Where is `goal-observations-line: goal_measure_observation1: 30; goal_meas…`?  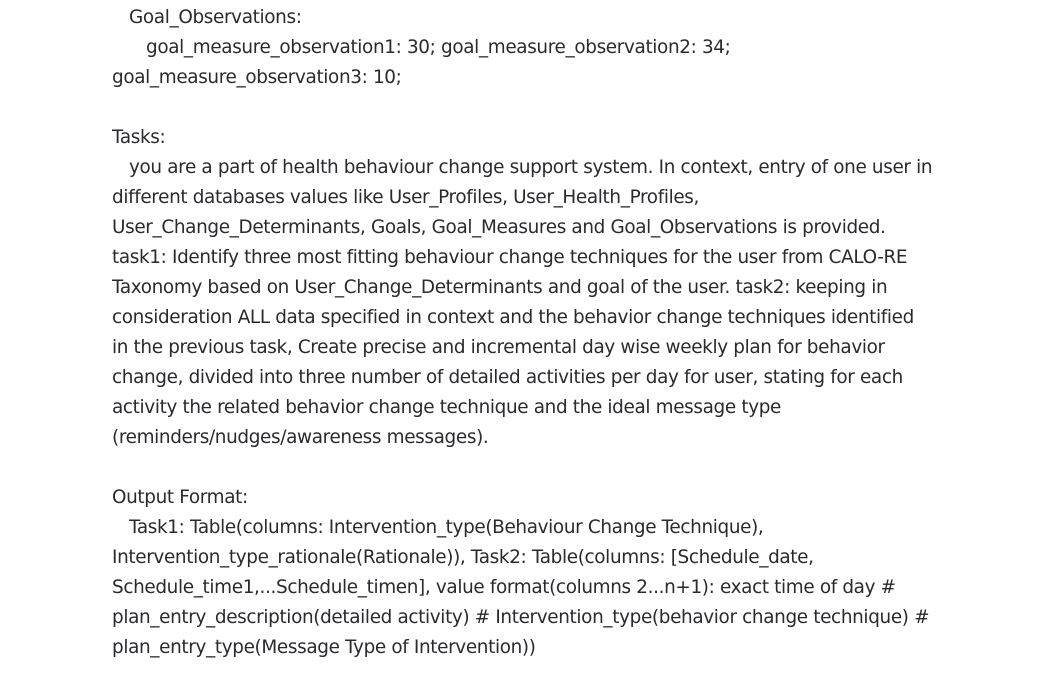 goal-observations-line: goal_measure_observation1: 30; goal_meas… is located at coordinates (438, 47).